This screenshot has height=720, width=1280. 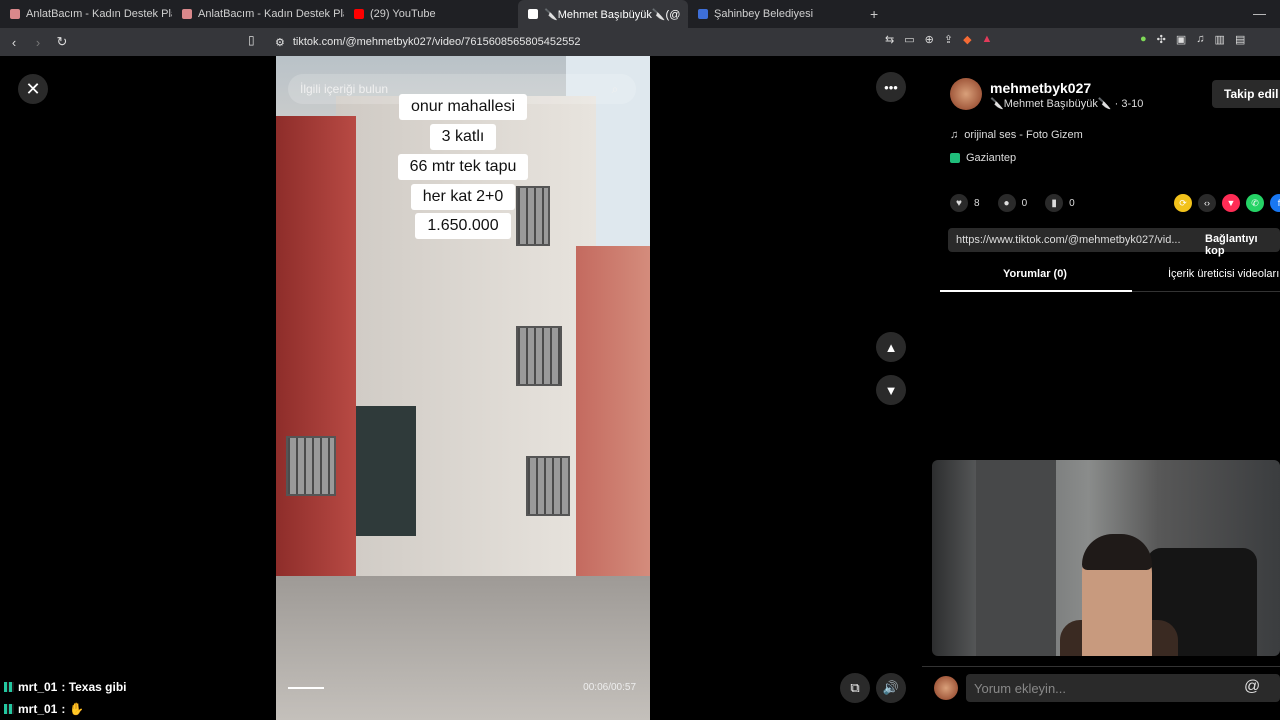 I want to click on caption-text: her kat 2+0, so click(x=463, y=197).